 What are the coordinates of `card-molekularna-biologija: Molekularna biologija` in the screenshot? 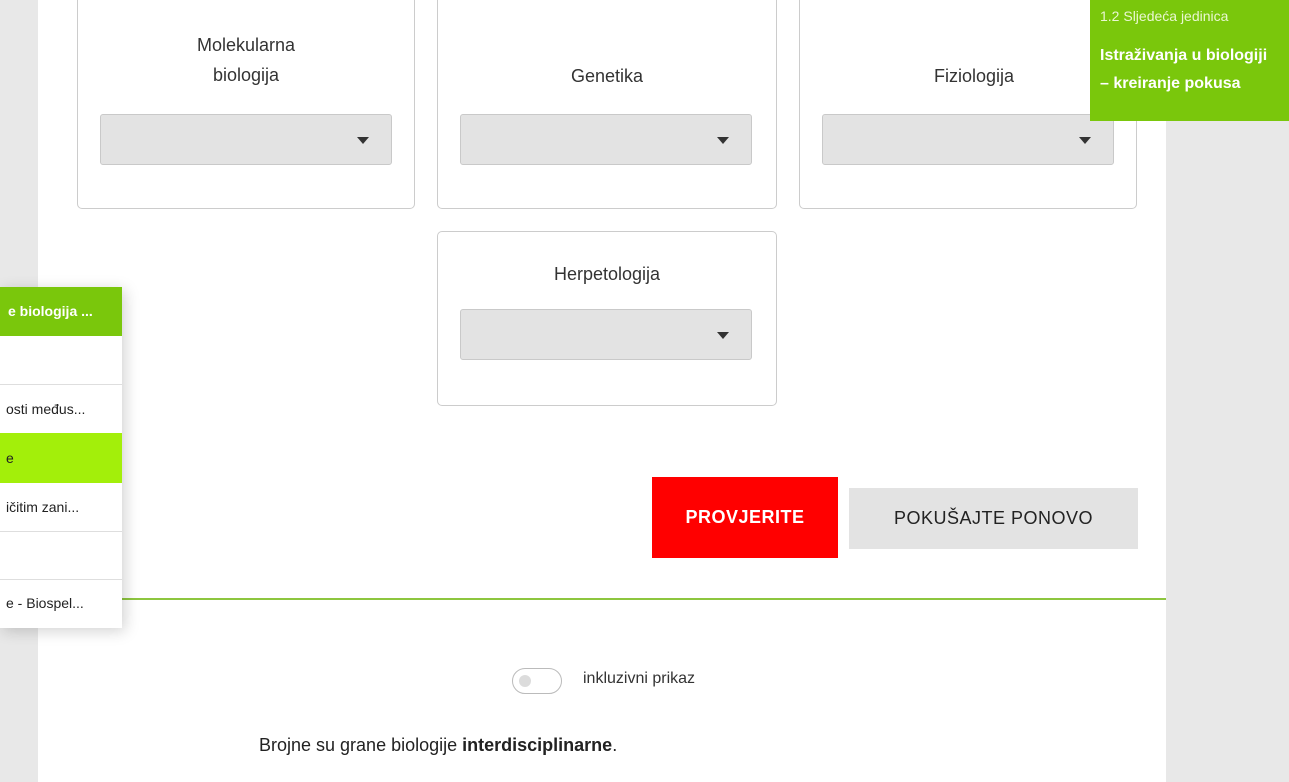 It's located at (246, 104).